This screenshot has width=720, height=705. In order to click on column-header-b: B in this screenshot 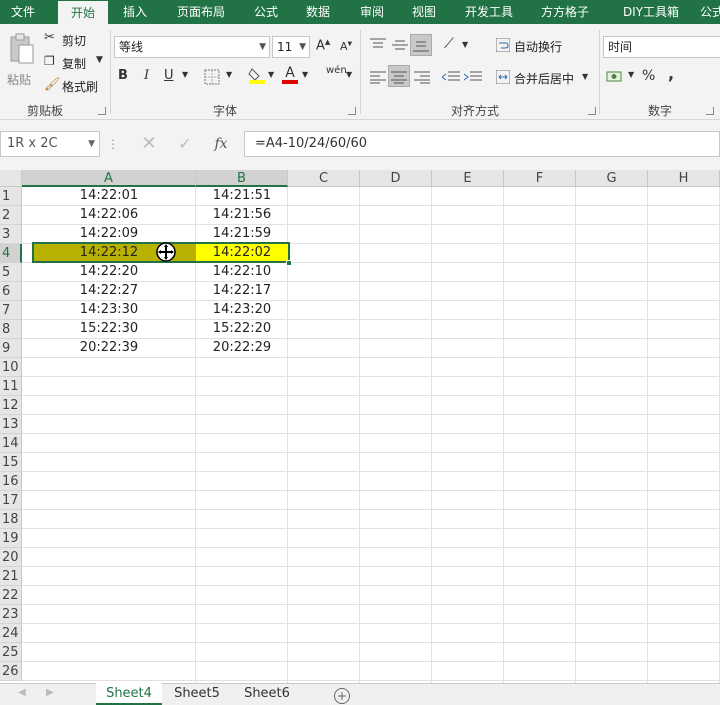, I will do `click(242, 178)`.